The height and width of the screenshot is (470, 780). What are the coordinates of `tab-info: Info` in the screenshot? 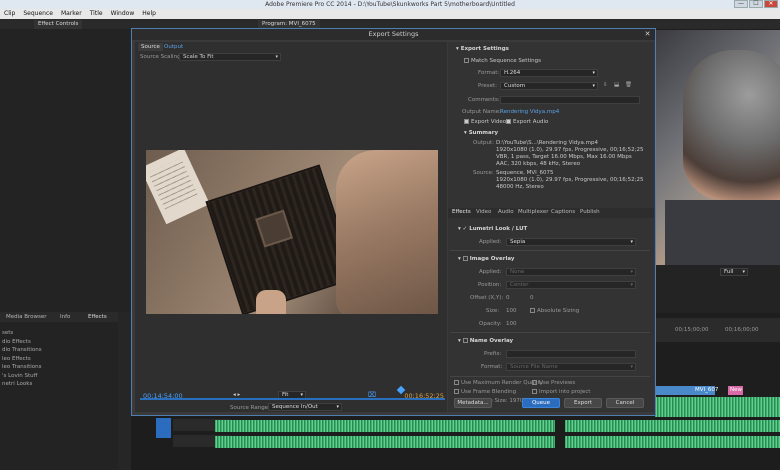 It's located at (65, 317).